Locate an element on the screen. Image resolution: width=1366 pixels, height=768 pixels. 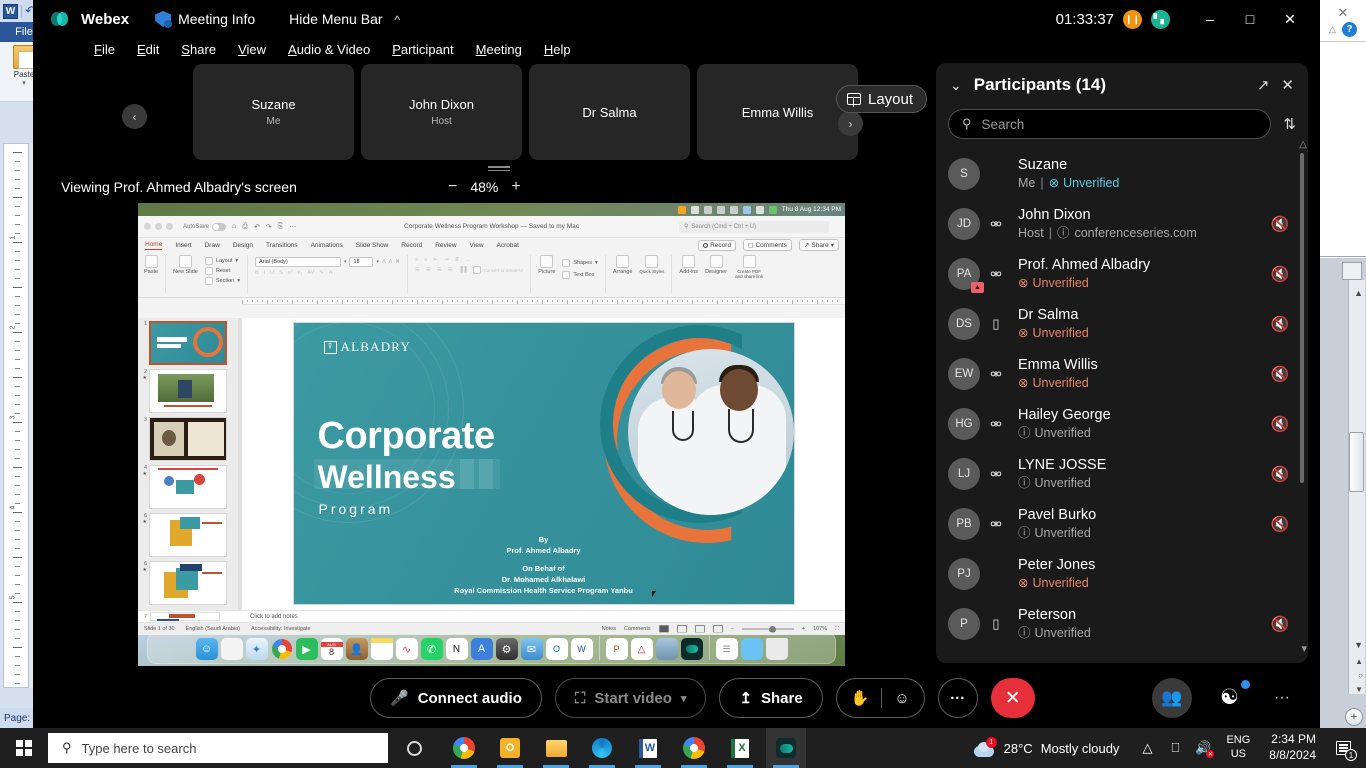
menu-item-share: Share is located at coordinates (198, 49).